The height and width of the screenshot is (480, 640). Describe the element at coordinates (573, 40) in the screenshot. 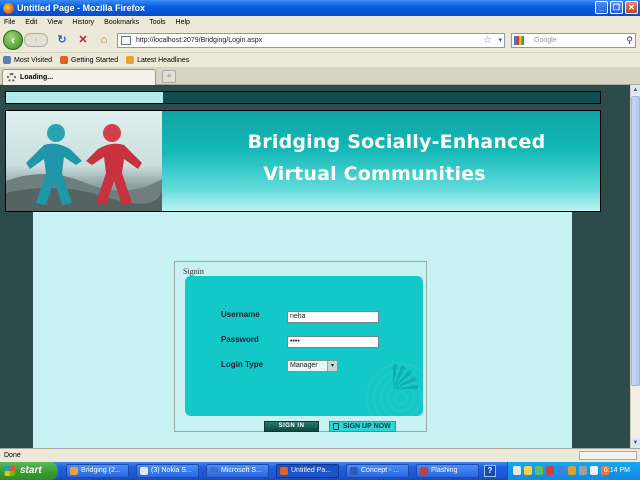

I see `search-input: Google ⚲` at that location.